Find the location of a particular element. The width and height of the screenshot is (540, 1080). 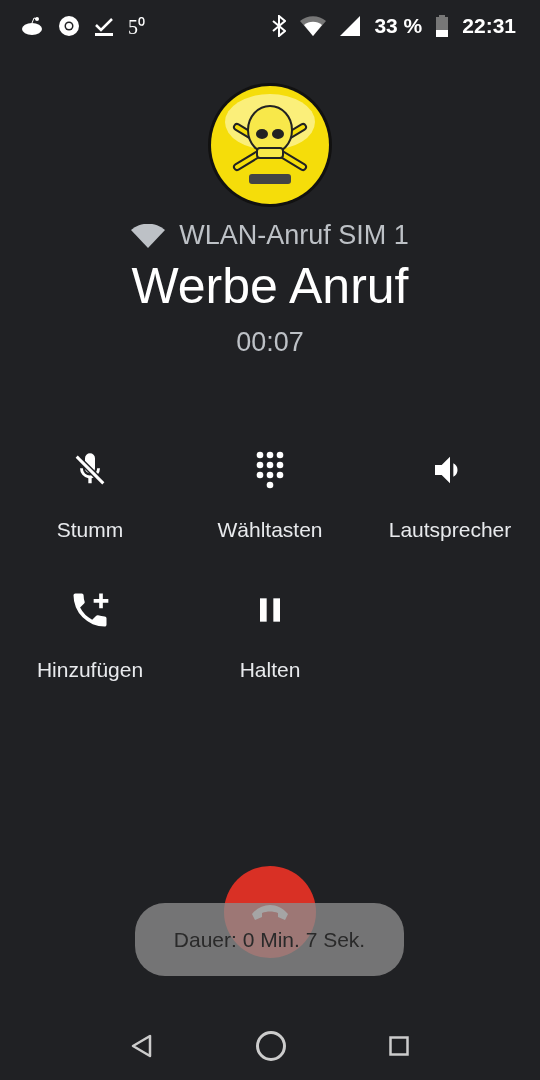

hold-button: Halten is located at coordinates (270, 635).